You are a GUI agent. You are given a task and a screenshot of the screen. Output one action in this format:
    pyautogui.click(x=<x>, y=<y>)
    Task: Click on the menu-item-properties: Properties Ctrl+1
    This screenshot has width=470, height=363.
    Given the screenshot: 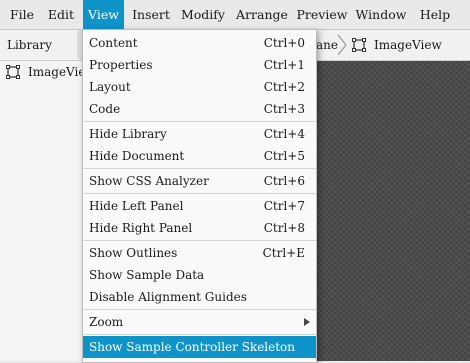 What is the action you would take?
    pyautogui.click(x=199, y=65)
    